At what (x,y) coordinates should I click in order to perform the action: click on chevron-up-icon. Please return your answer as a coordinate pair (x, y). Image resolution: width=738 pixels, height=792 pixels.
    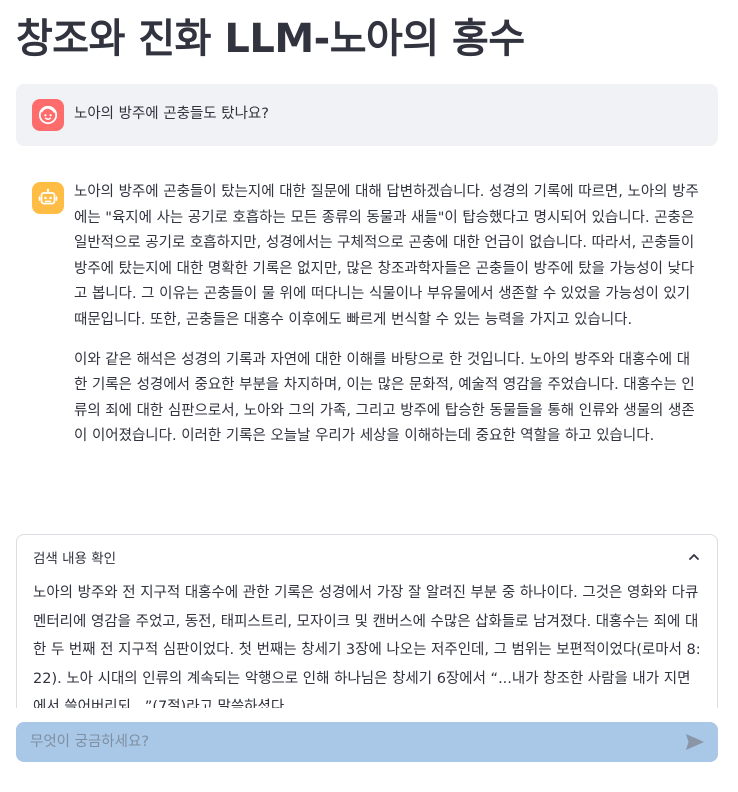
    Looking at the image, I should click on (694, 557).